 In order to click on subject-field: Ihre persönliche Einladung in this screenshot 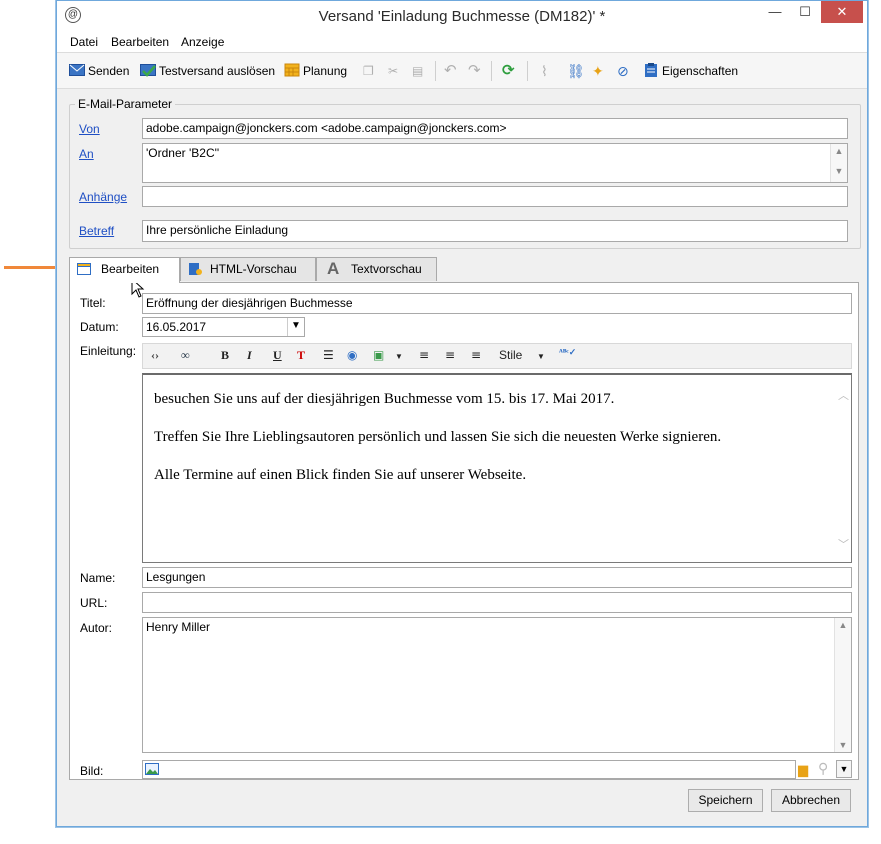, I will do `click(495, 231)`.